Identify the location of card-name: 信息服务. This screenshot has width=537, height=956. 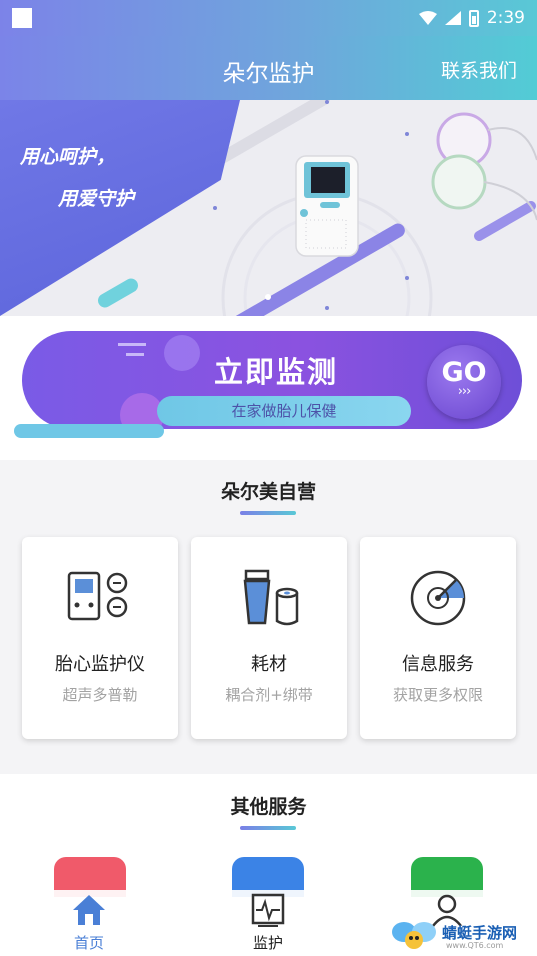
(438, 664).